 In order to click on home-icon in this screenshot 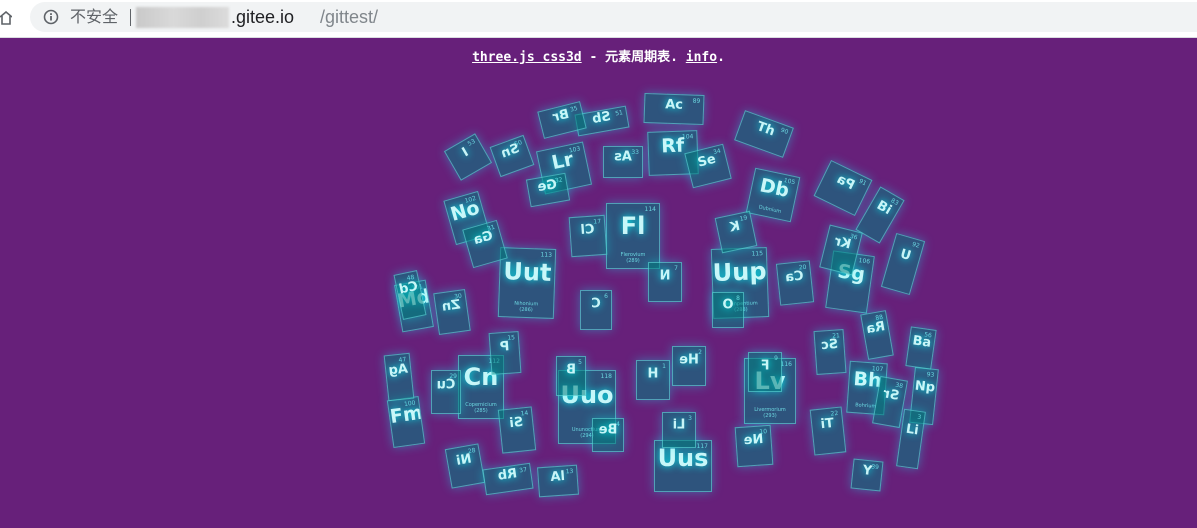, I will do `click(6, 18)`.